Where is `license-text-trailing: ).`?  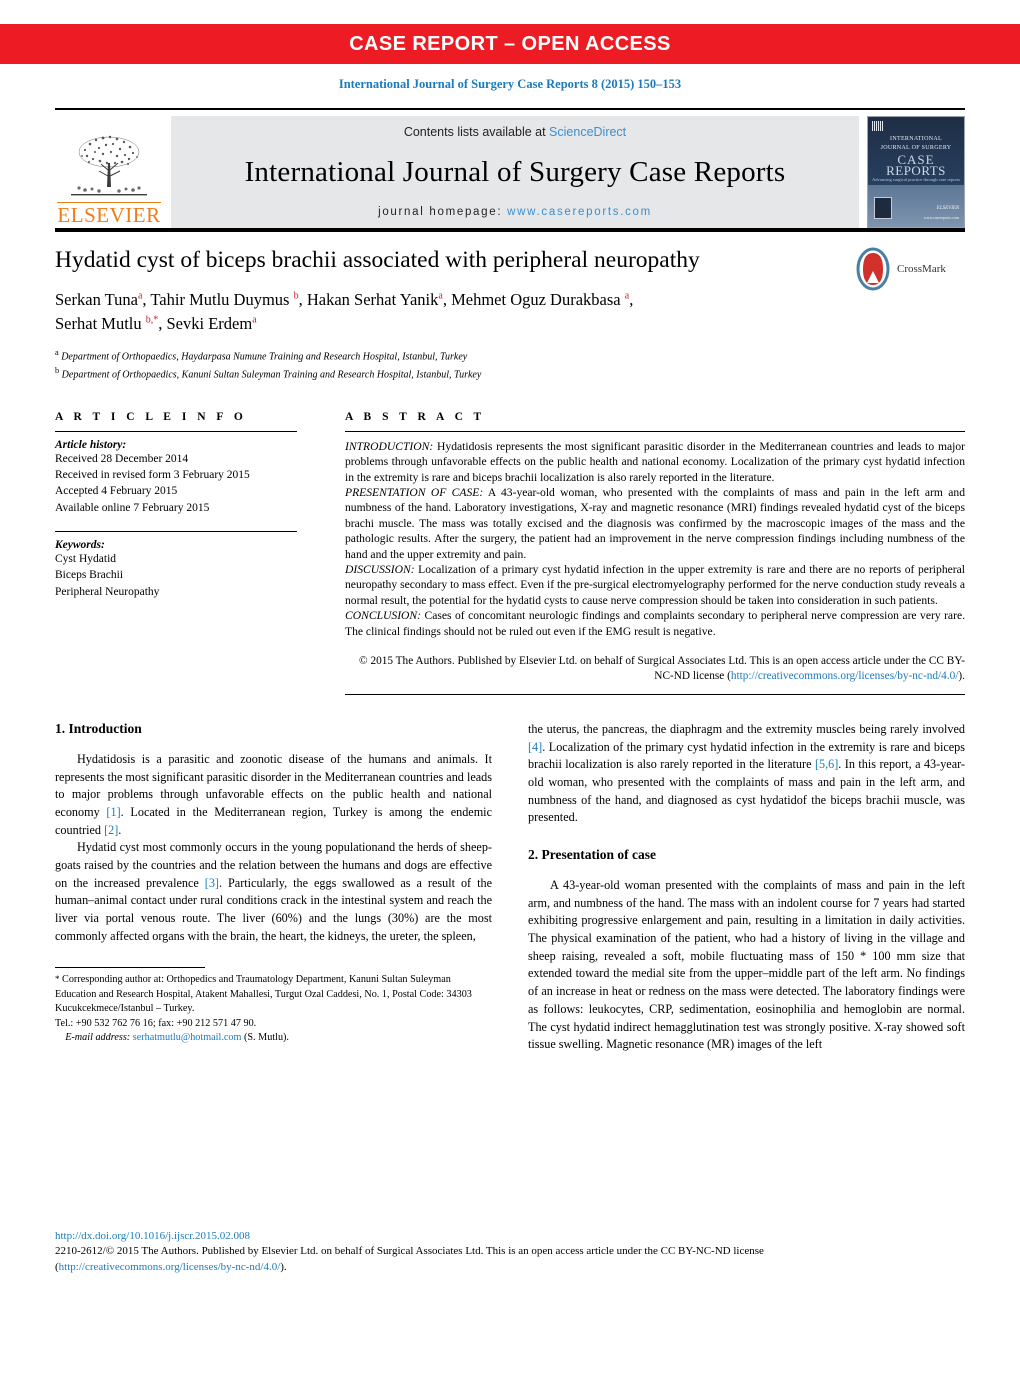 license-text-trailing: ). is located at coordinates (961, 676).